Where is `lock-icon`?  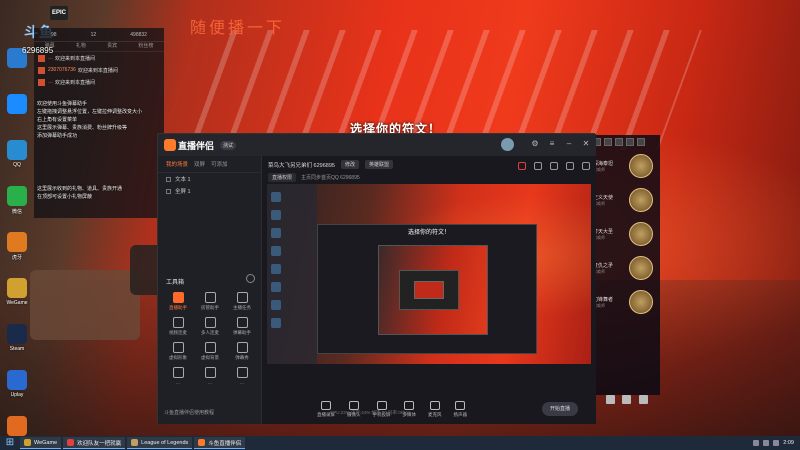
lock-icon is located at coordinates (538, 166).